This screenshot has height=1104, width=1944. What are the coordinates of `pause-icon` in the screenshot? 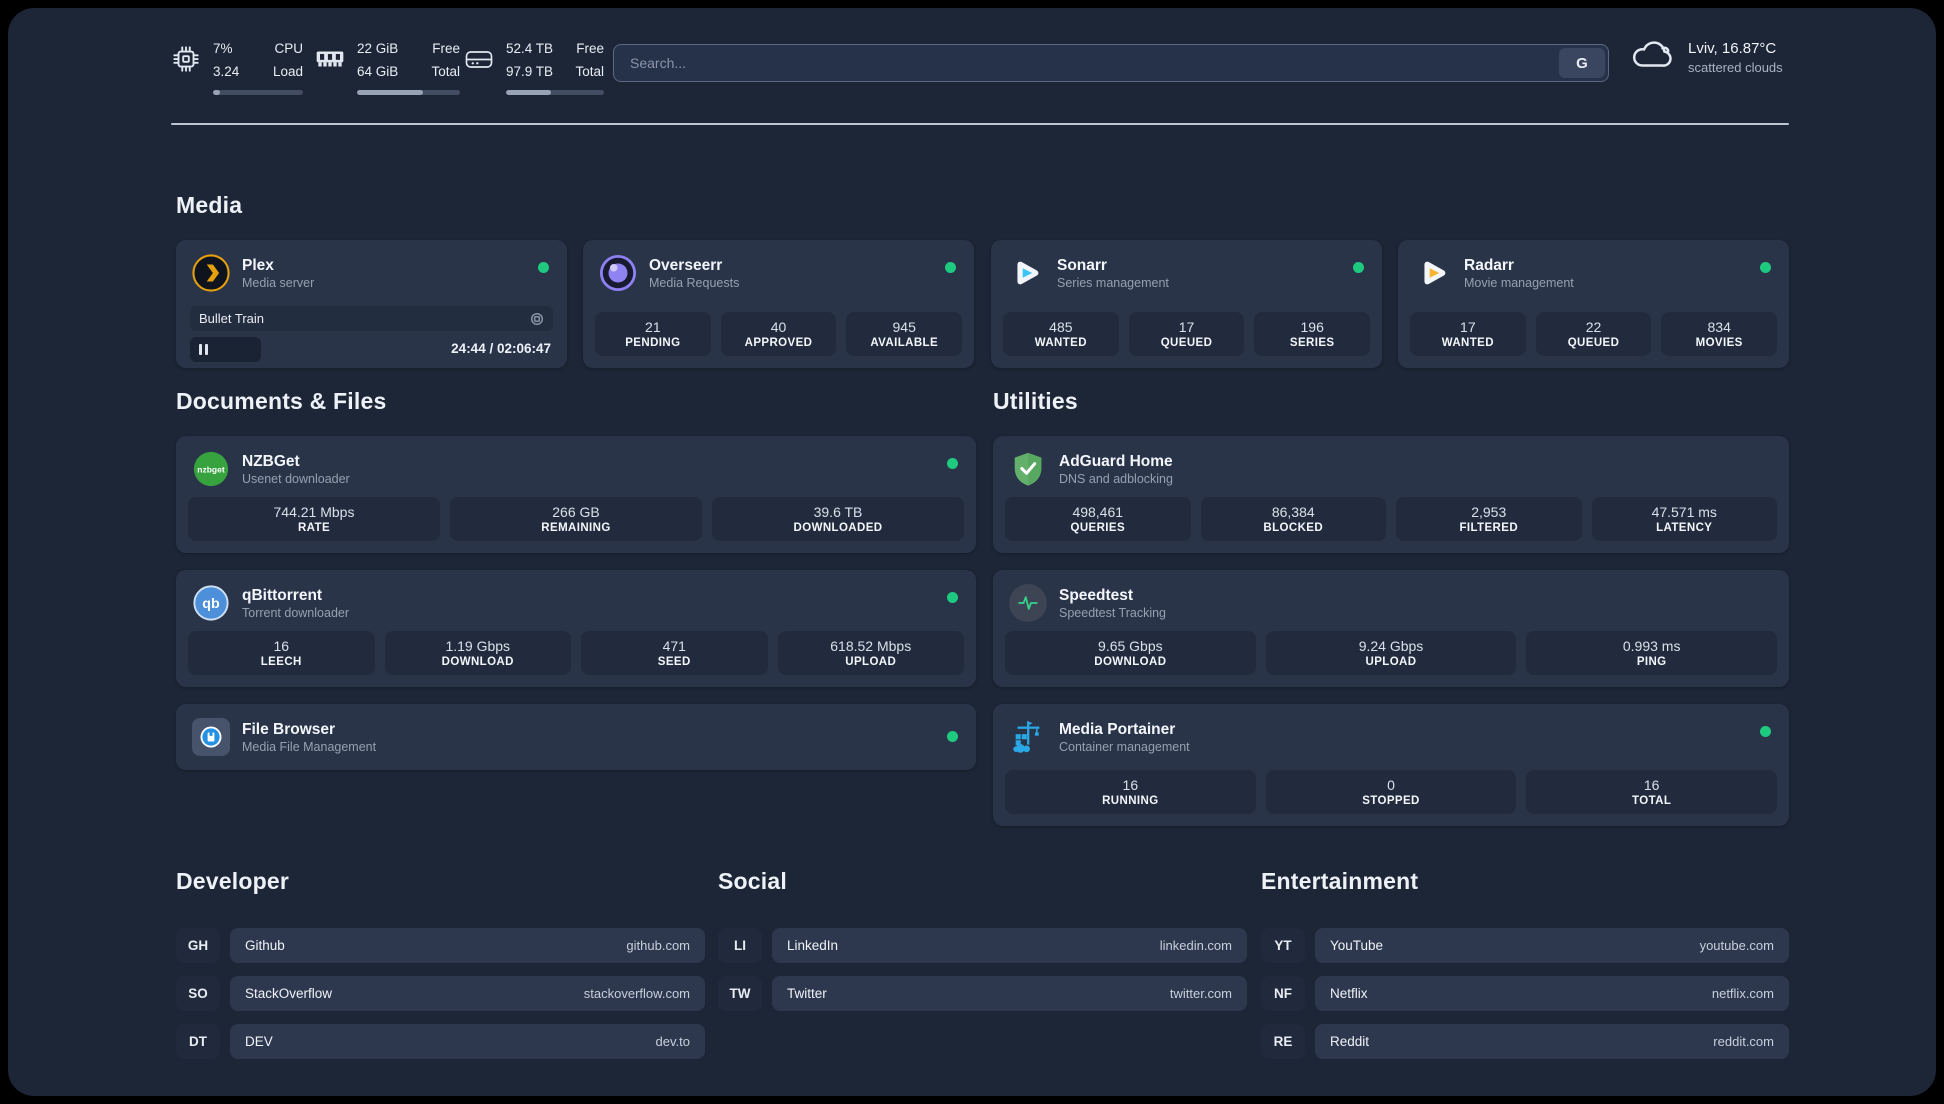 It's located at (203, 349).